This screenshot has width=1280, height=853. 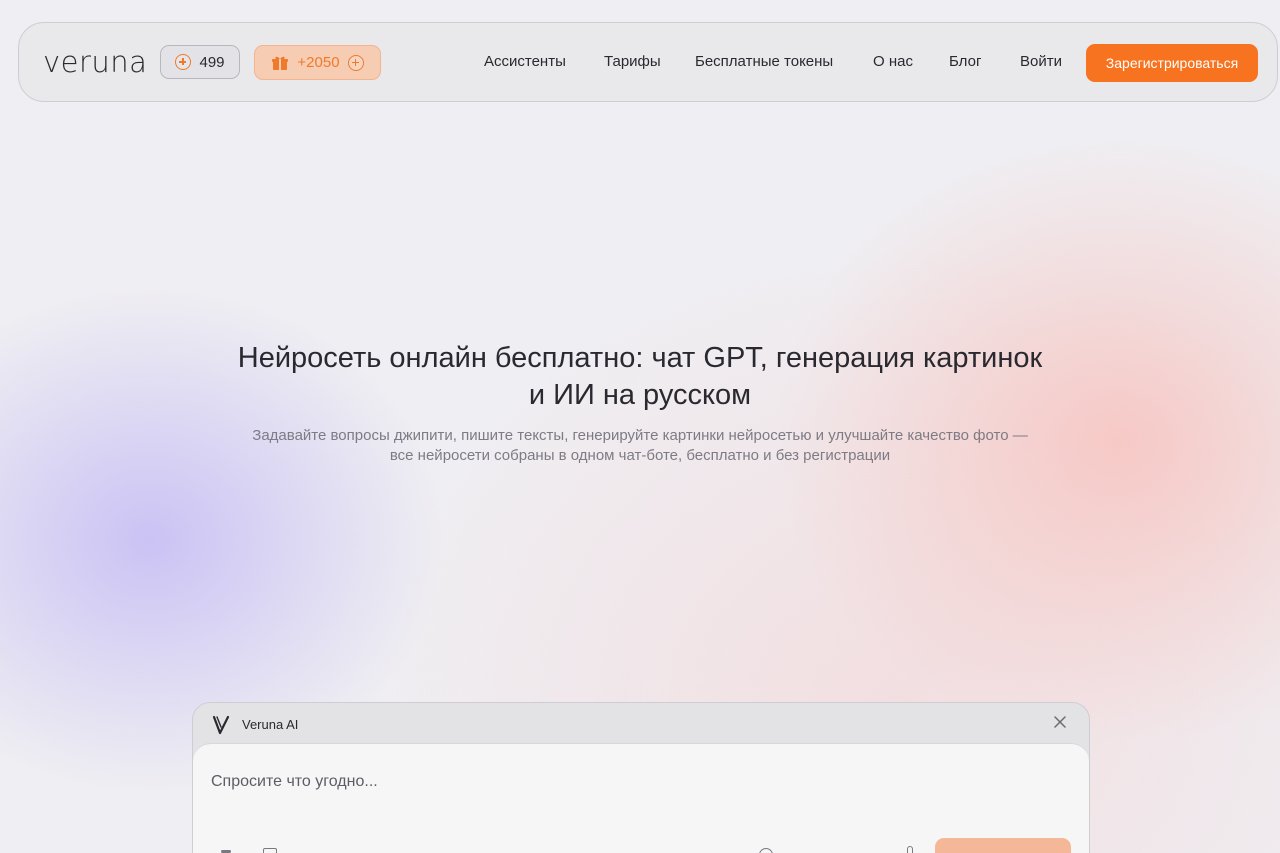 I want to click on close-icon, so click(x=1060, y=722).